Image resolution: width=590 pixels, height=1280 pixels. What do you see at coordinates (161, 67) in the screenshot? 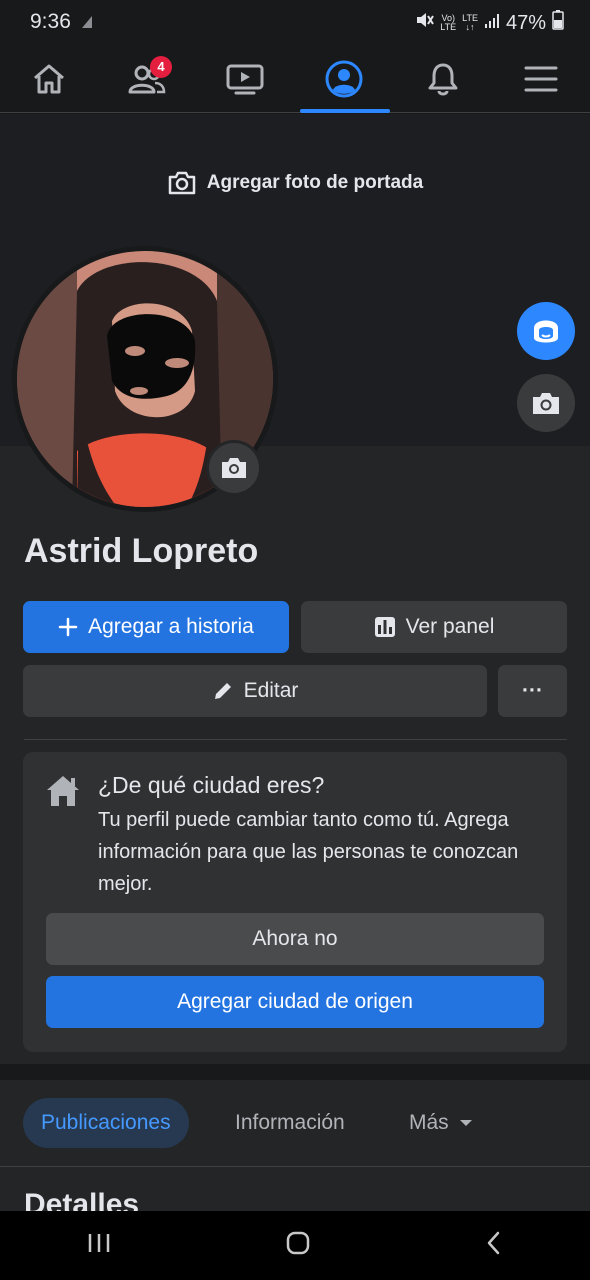
I see `friends-badge: 4` at bounding box center [161, 67].